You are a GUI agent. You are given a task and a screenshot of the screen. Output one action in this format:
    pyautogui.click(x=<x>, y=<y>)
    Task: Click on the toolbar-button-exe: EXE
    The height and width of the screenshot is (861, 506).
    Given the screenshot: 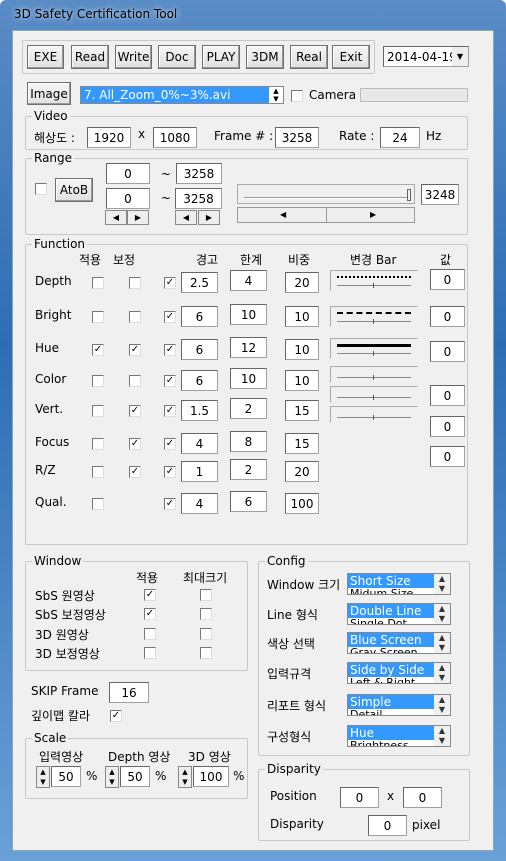 What is the action you would take?
    pyautogui.click(x=45, y=57)
    